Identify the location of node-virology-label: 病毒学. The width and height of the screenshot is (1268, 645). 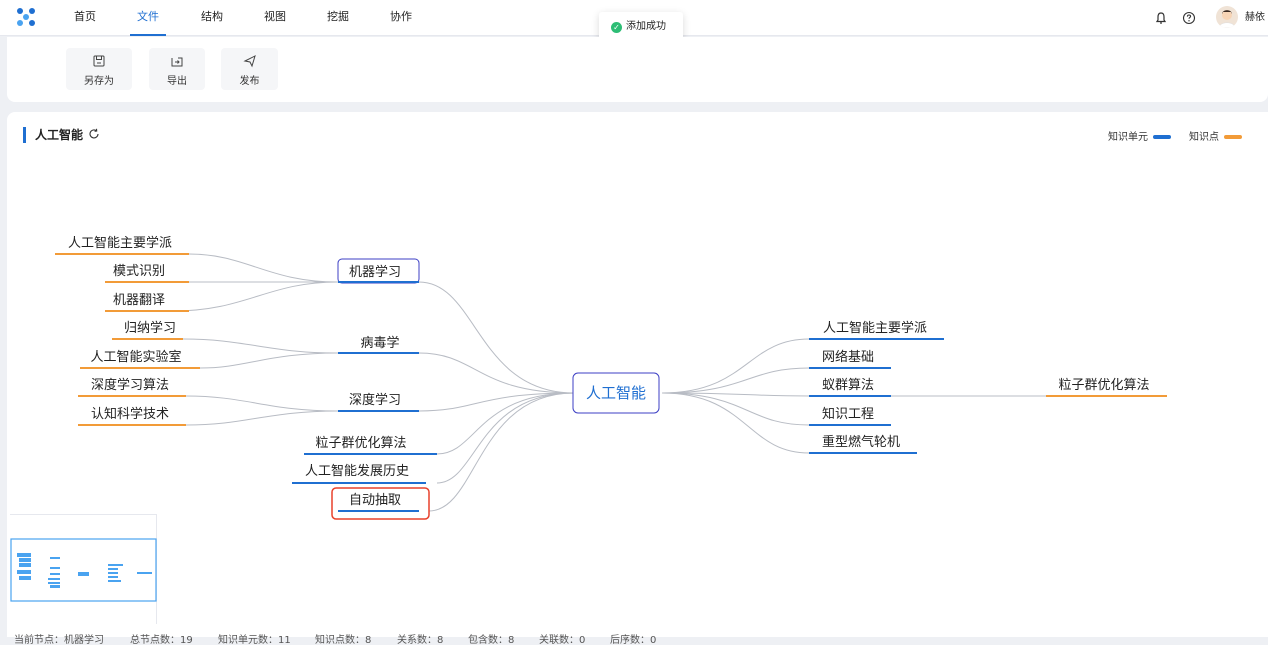
(379, 343).